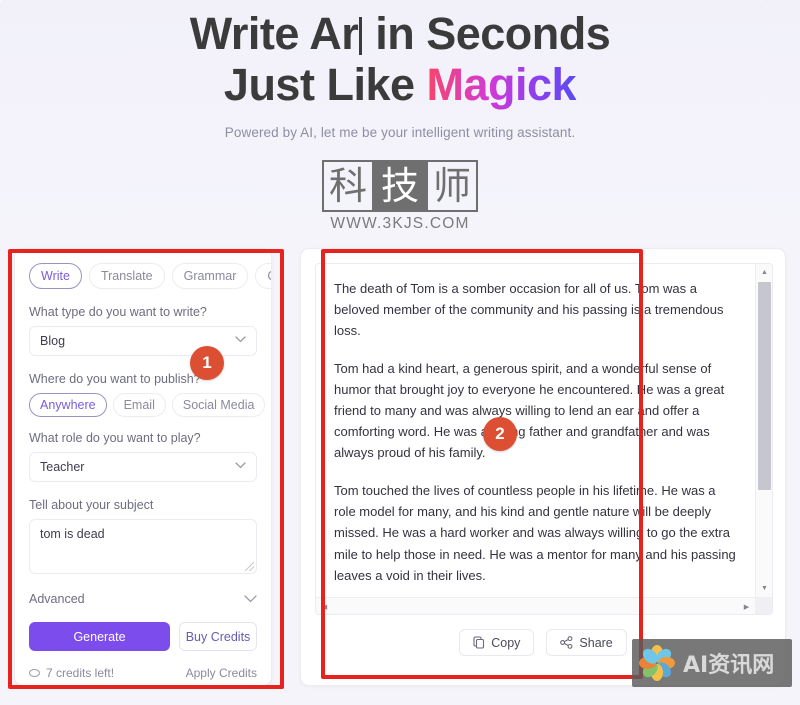  I want to click on credits-text: 7 credits left!, so click(80, 673).